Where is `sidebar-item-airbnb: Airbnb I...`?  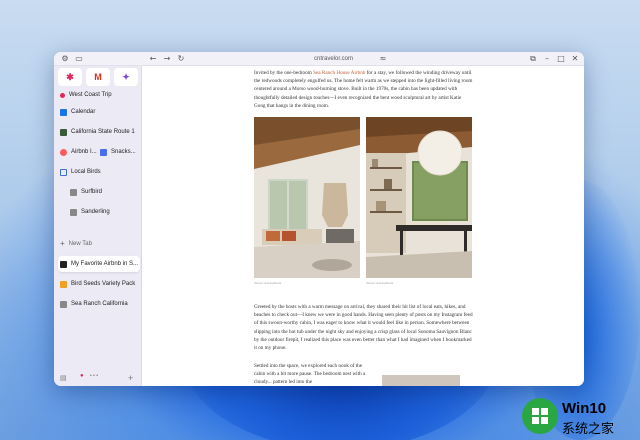
sidebar-item-airbnb: Airbnb I... is located at coordinates (78, 152).